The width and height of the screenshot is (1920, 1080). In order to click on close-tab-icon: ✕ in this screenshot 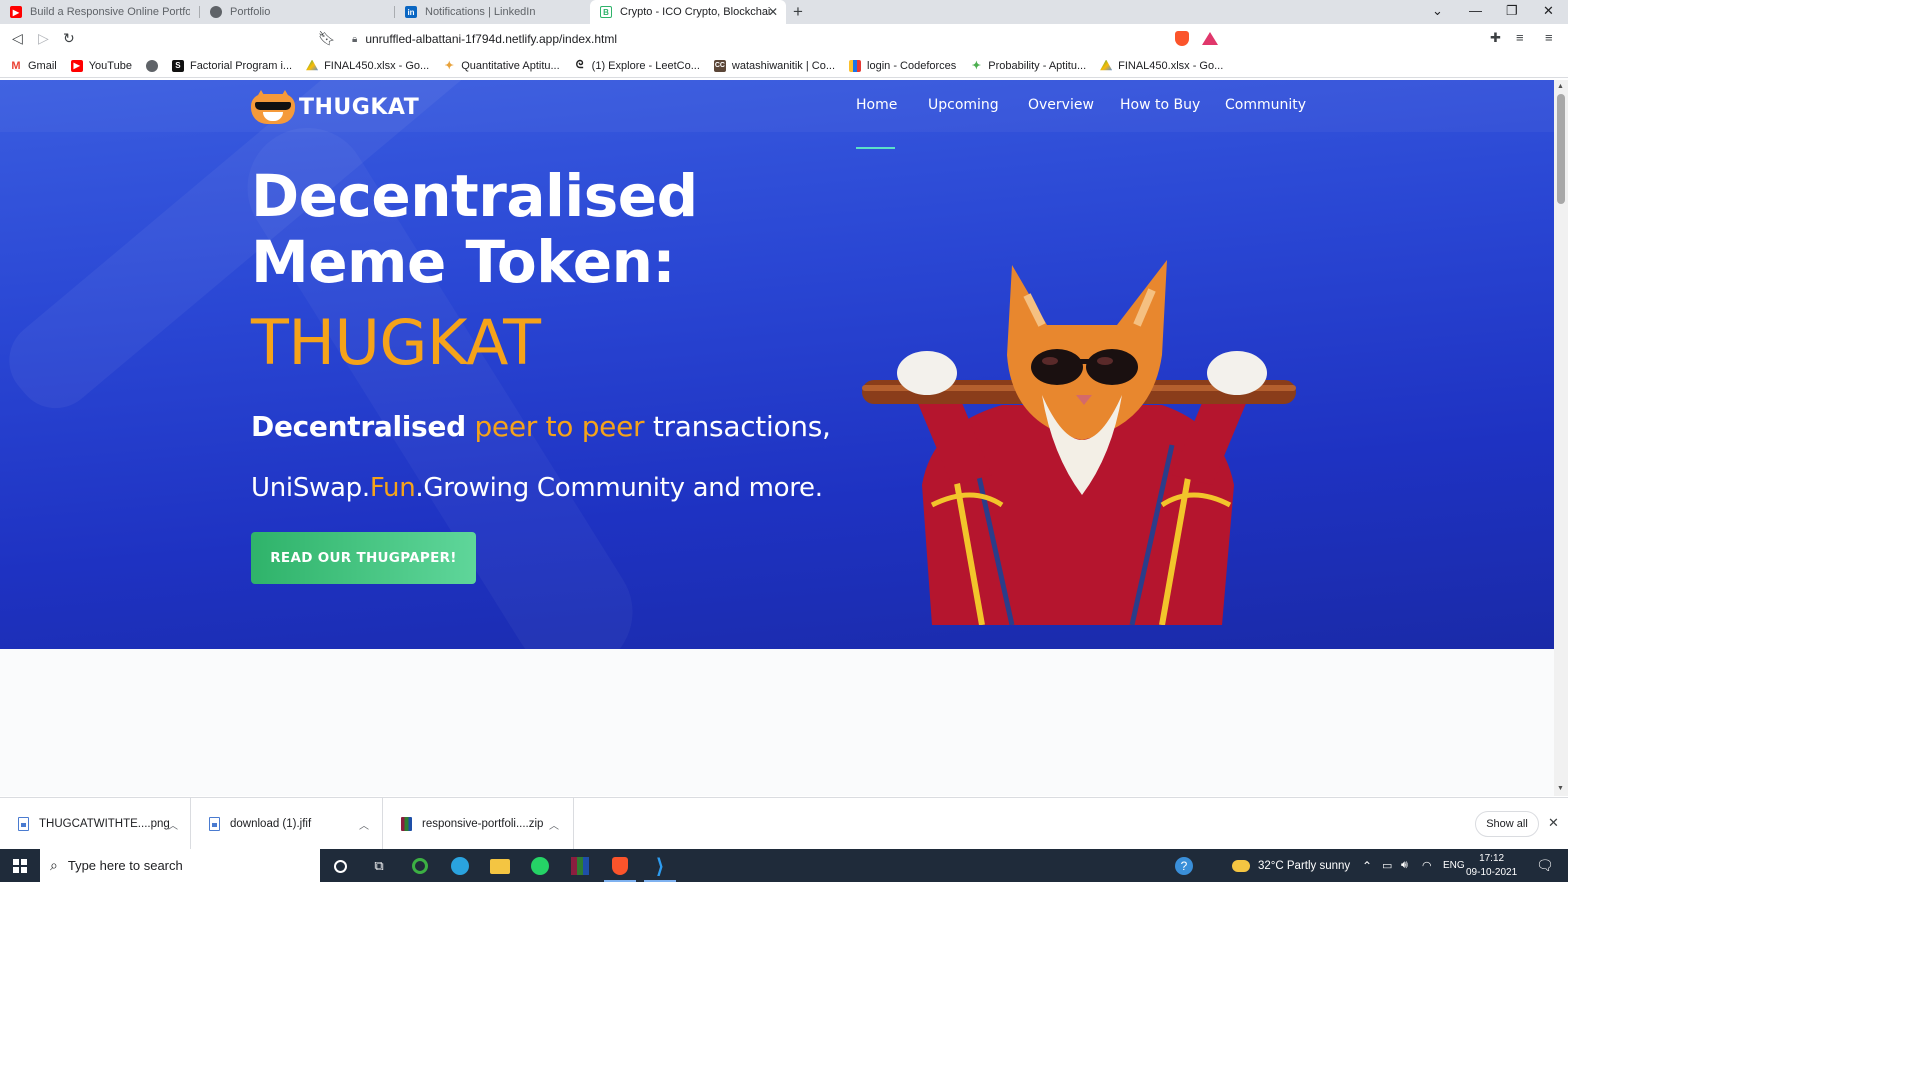, I will do `click(773, 12)`.